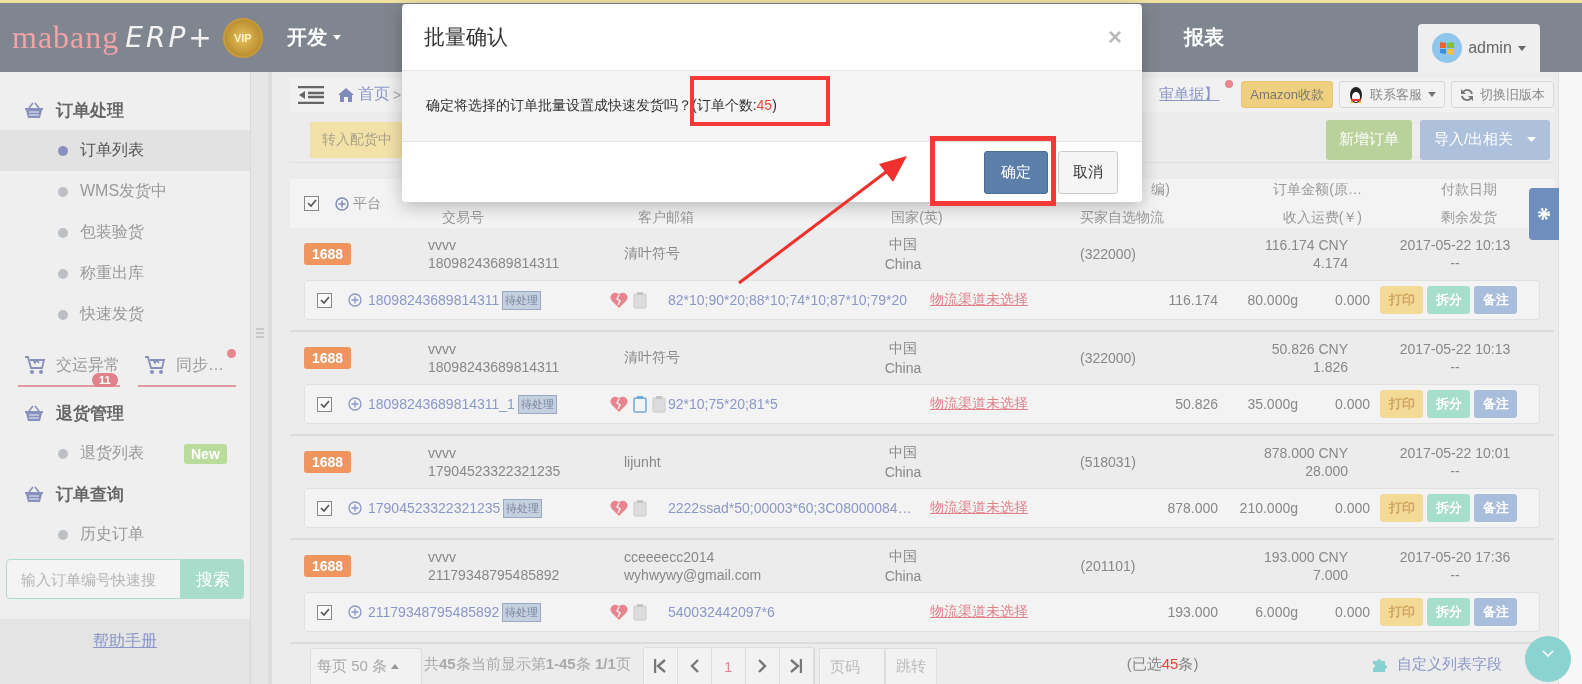  I want to click on new-order-button: 新增订单, so click(1369, 139).